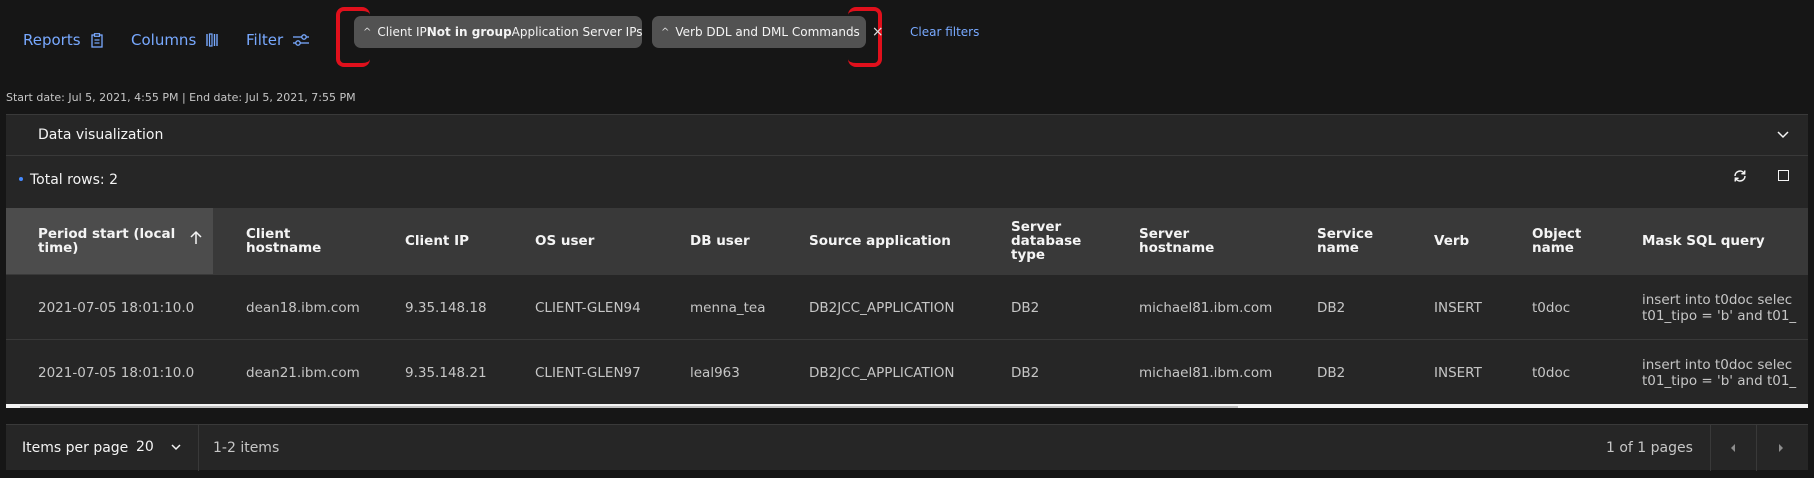 Image resolution: width=1814 pixels, height=478 pixels. Describe the element at coordinates (1740, 176) in the screenshot. I see `refresh-icon` at that location.